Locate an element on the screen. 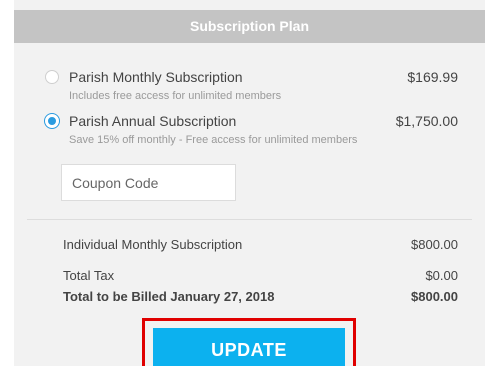 The image size is (495, 366). coupon-code-input is located at coordinates (148, 182).